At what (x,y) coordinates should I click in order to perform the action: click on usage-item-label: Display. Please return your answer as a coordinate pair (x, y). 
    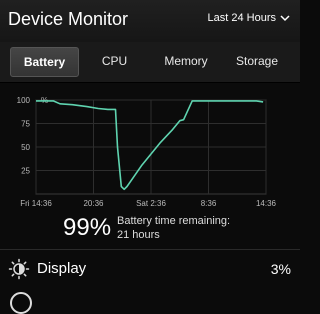
    Looking at the image, I should click on (62, 268).